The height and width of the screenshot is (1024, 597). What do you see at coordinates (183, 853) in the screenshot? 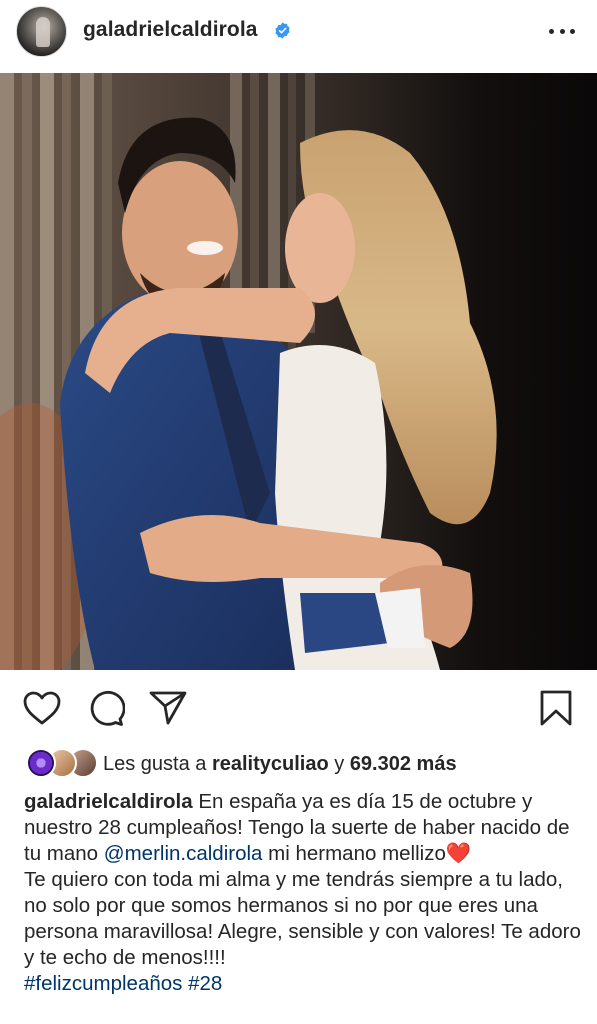
I see `mention-link: @merlin.caldirola` at bounding box center [183, 853].